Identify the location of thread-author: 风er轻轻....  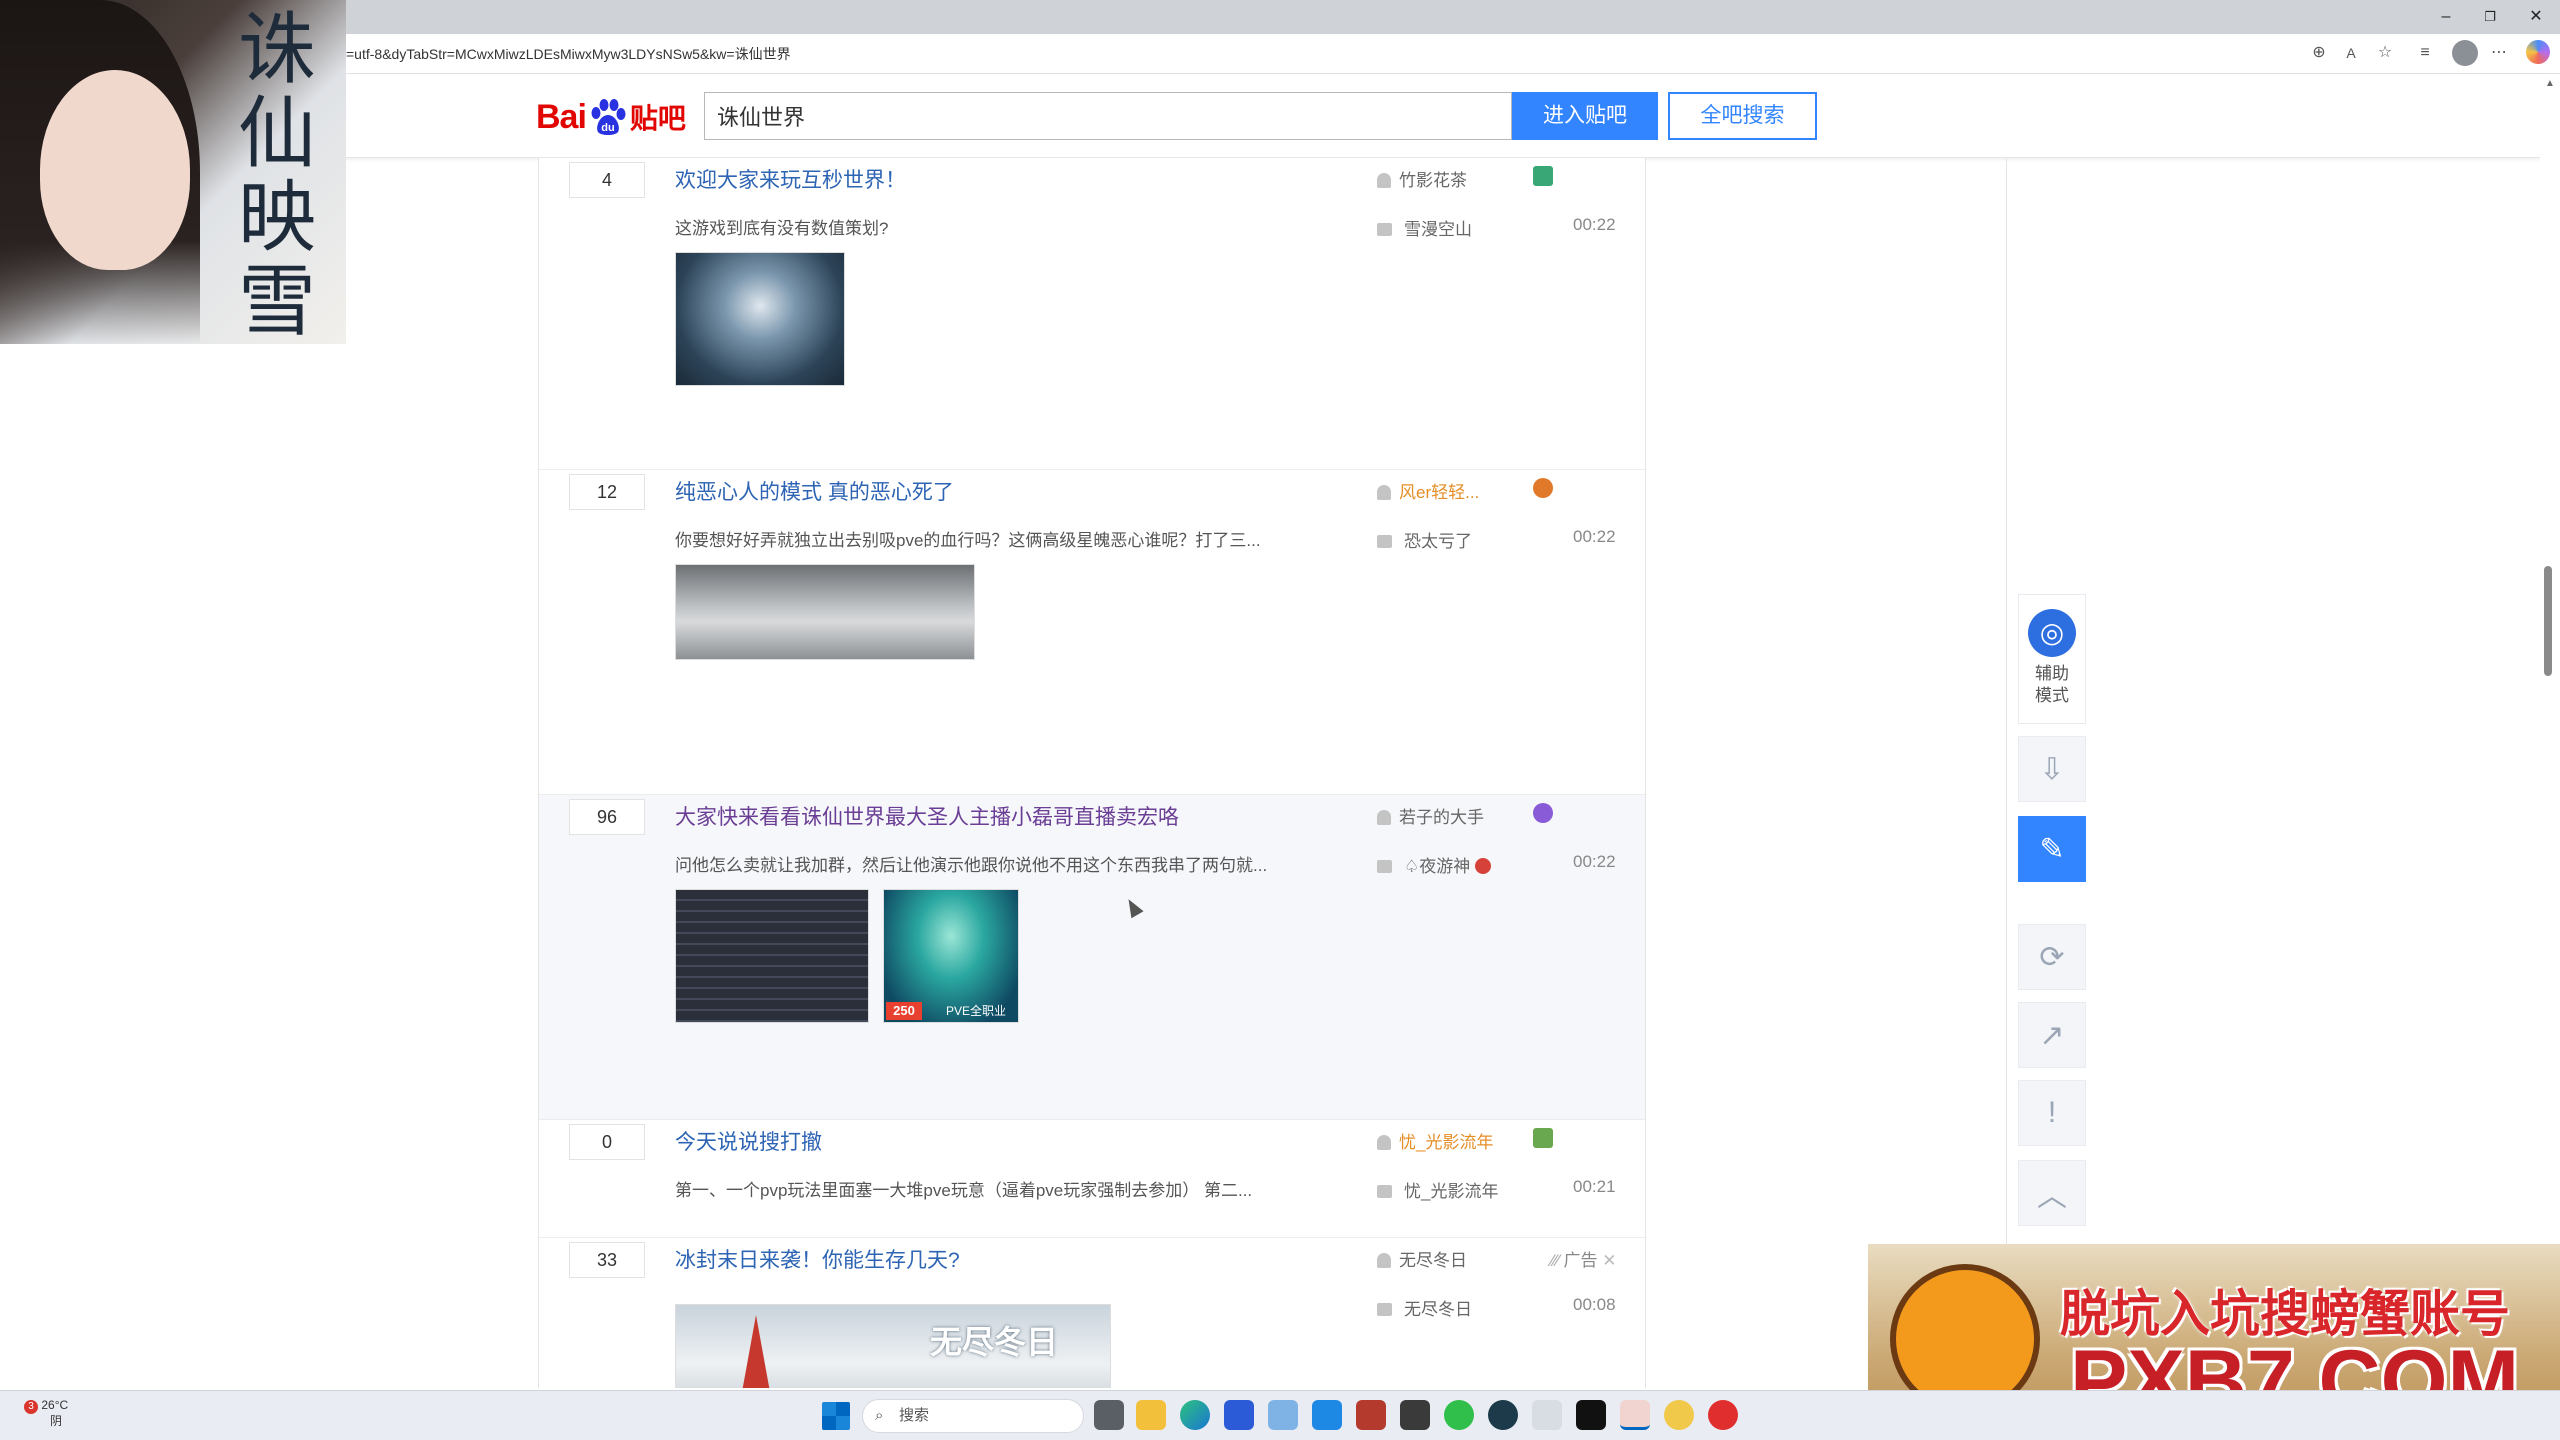
(1428, 490).